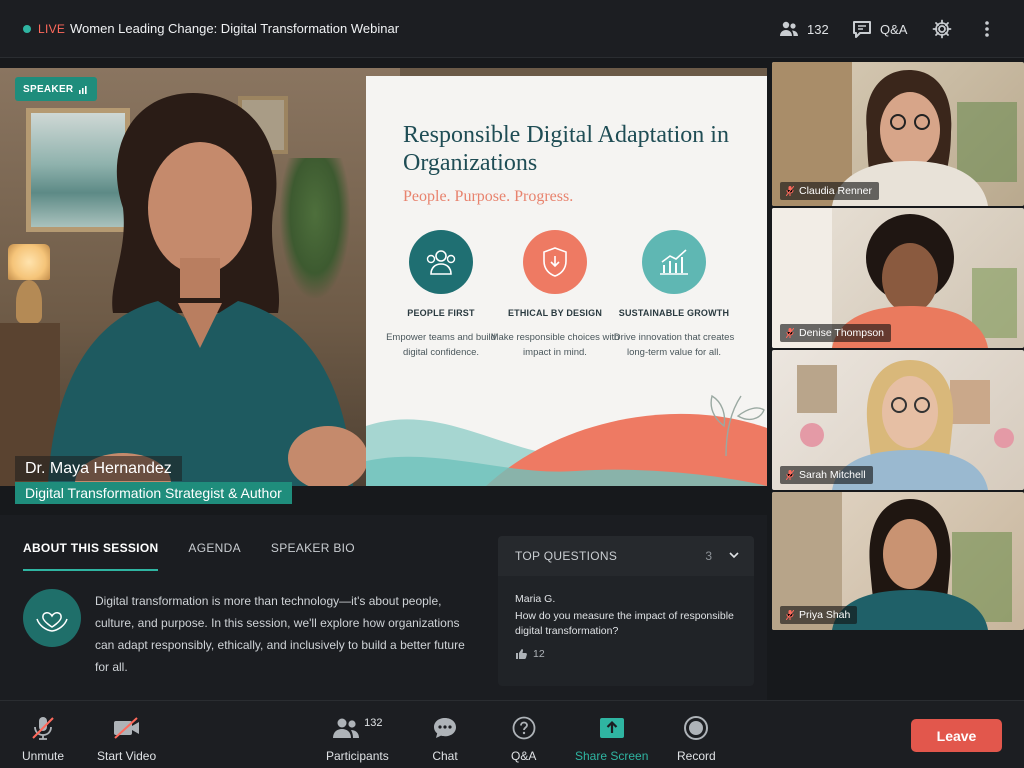 This screenshot has width=1024, height=768. I want to click on pillar-heading: ETHICAL BY DESIGN, so click(555, 313).